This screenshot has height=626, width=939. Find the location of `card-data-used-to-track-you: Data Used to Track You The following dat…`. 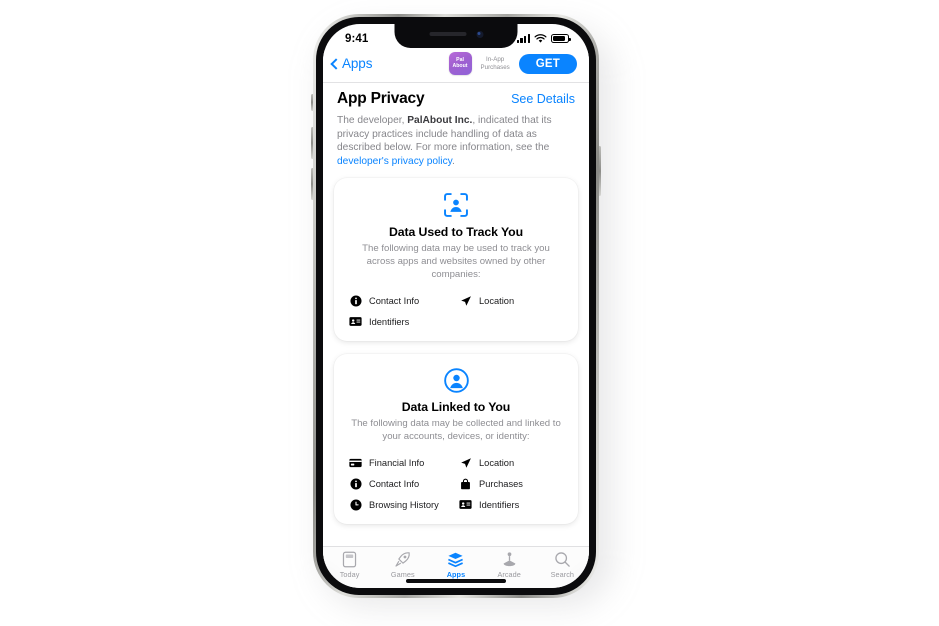

card-data-used-to-track-you: Data Used to Track You The following dat… is located at coordinates (456, 260).